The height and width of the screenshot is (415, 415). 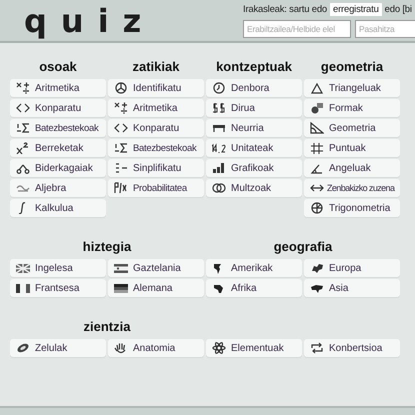 I want to click on topic-button: Konbertsioa, so click(x=352, y=348).